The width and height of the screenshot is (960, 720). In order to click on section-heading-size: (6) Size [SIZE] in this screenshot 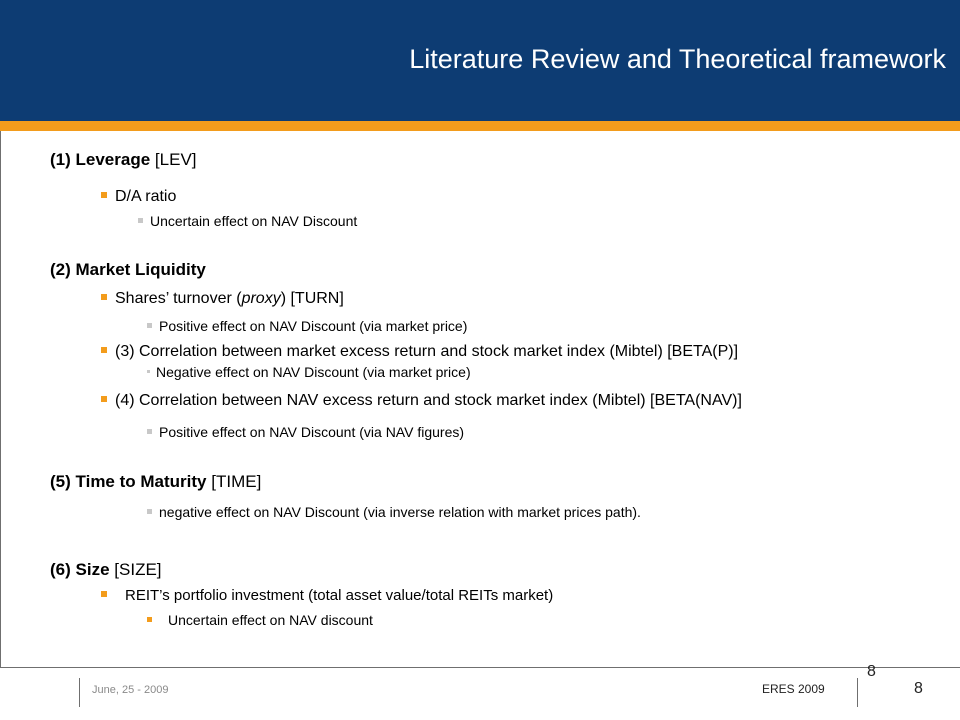, I will do `click(106, 570)`.